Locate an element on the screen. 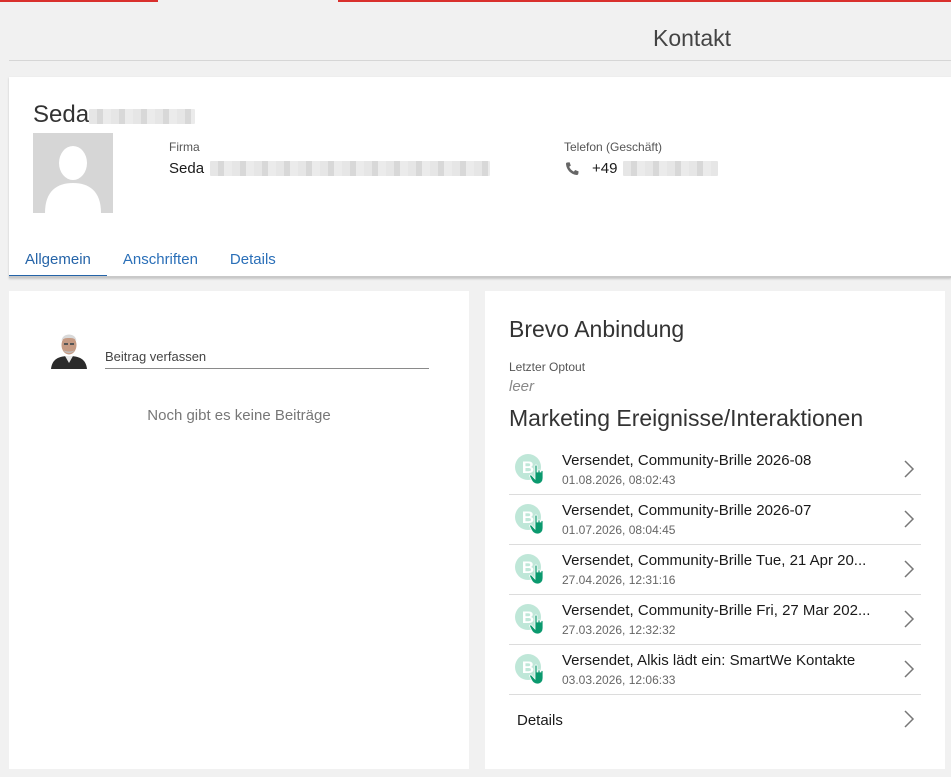 This screenshot has width=951, height=777. business-phone-field: Telefon (Geschäft) +49 is located at coordinates (641, 158).